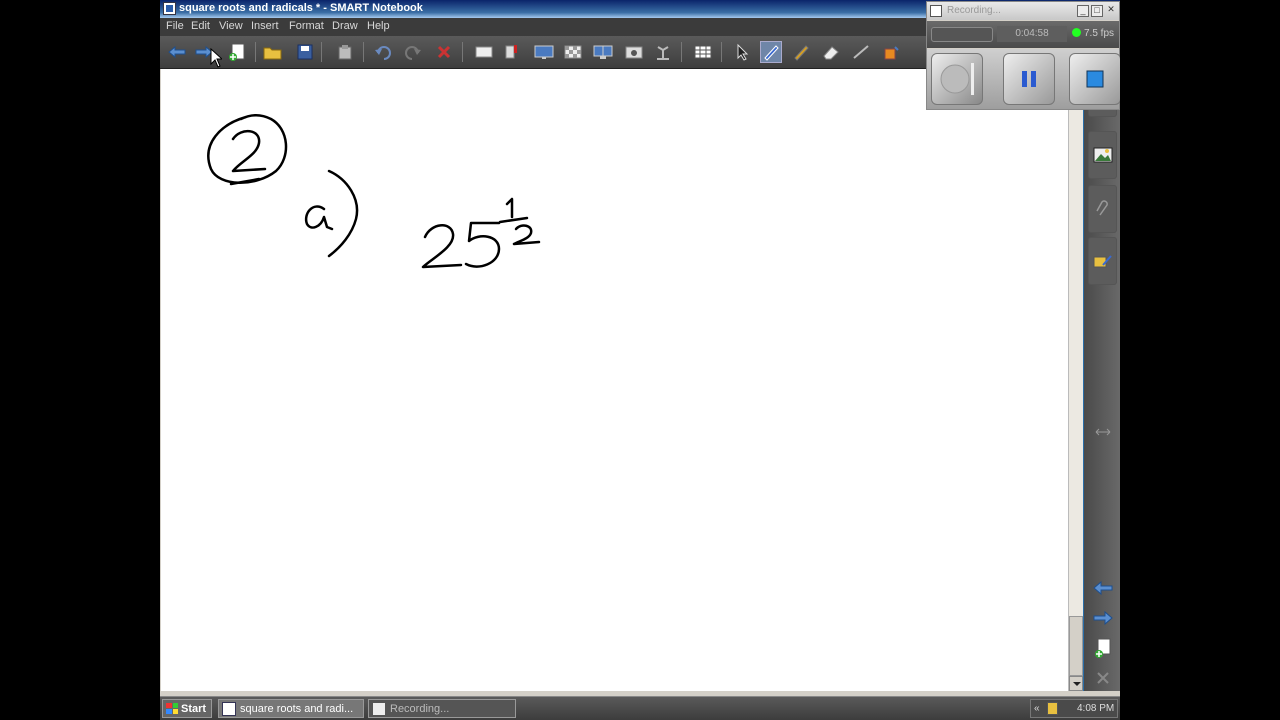 Image resolution: width=1280 pixels, height=720 pixels. Describe the element at coordinates (544, 52) in the screenshot. I see `full-screen-icon` at that location.